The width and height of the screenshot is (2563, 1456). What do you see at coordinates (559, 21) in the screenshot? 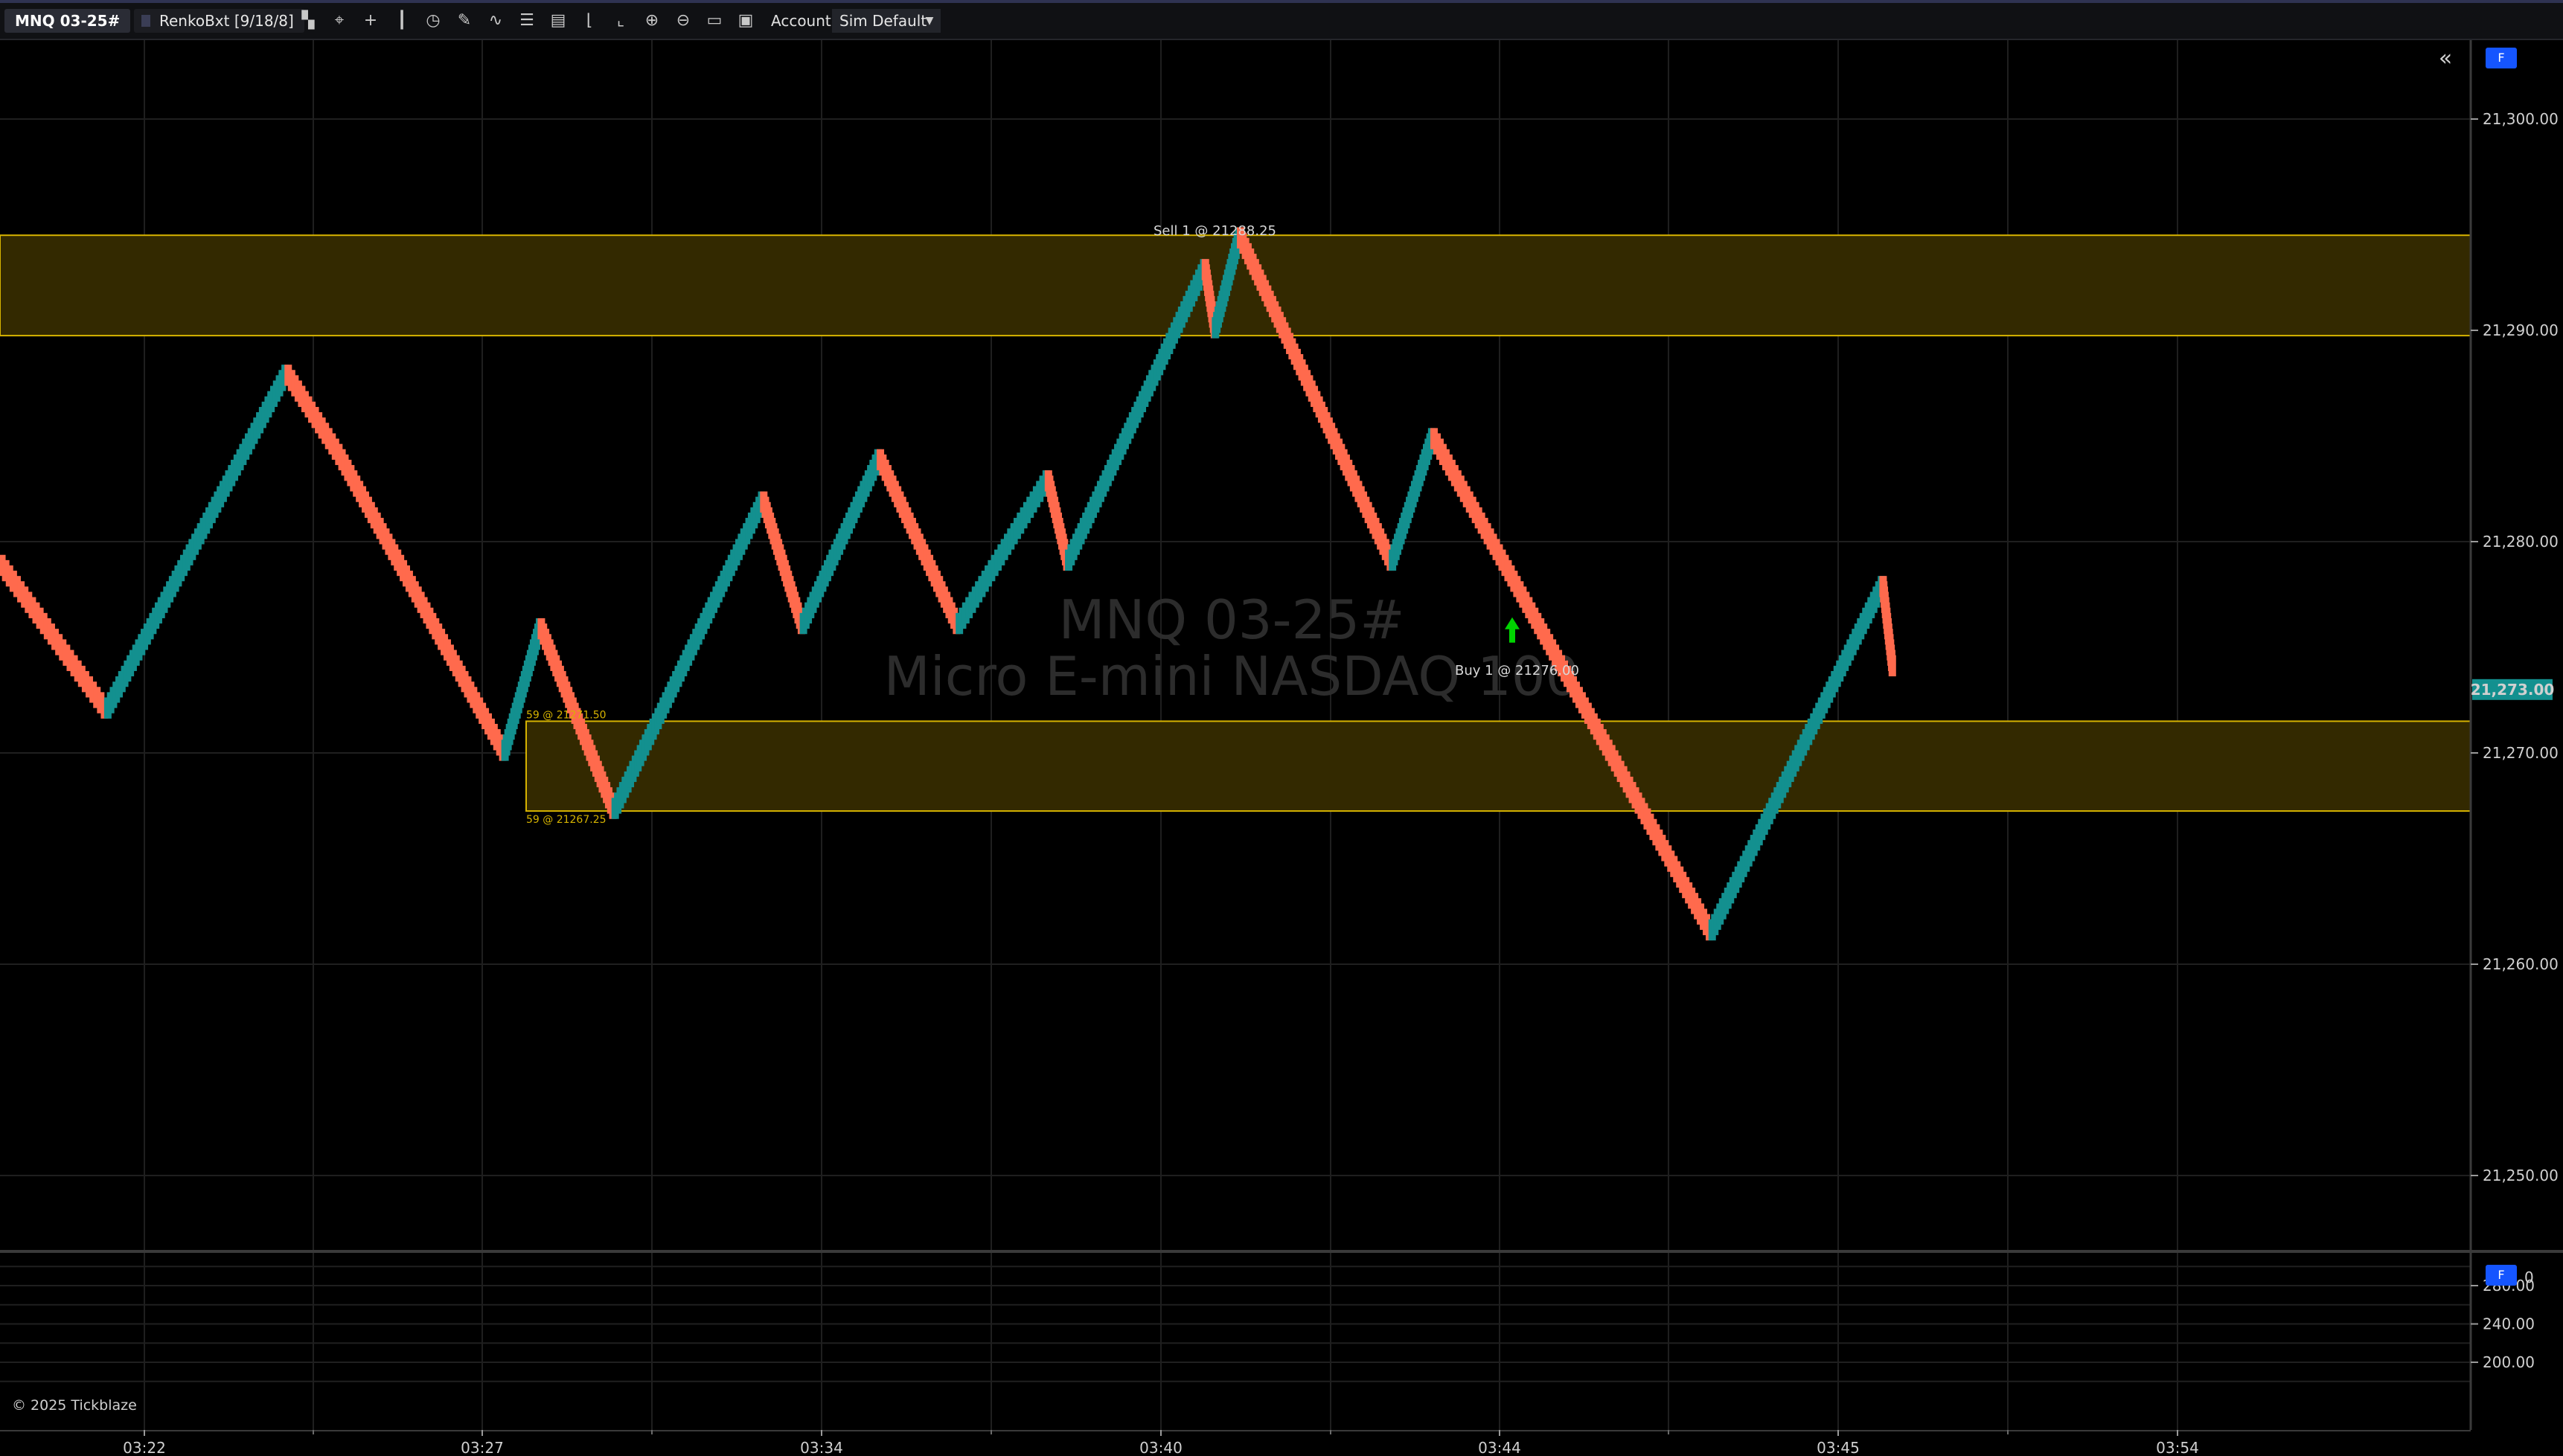
I see `template-icon: ▤` at bounding box center [559, 21].